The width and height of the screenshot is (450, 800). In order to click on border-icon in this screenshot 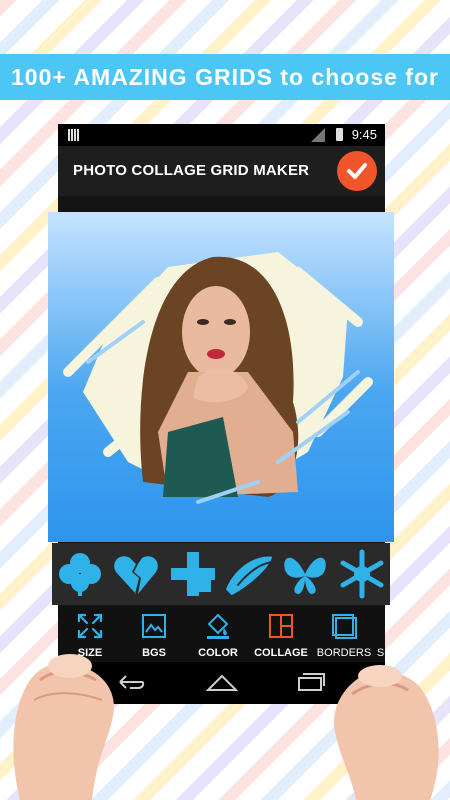, I will do `click(344, 626)`.